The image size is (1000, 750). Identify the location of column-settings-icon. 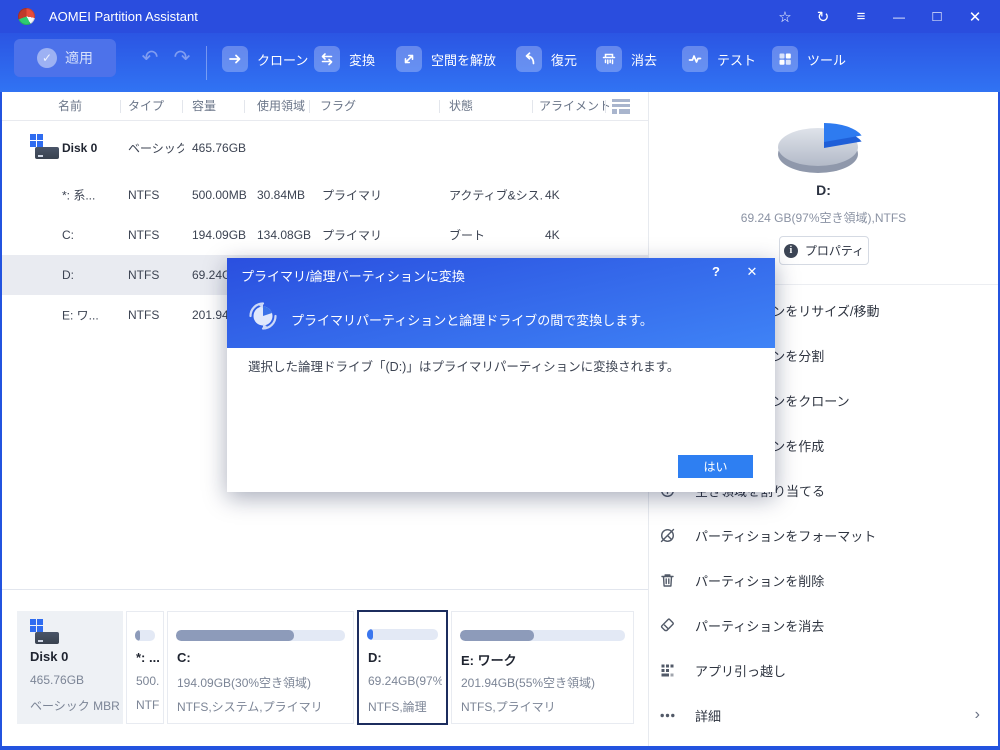
(621, 106).